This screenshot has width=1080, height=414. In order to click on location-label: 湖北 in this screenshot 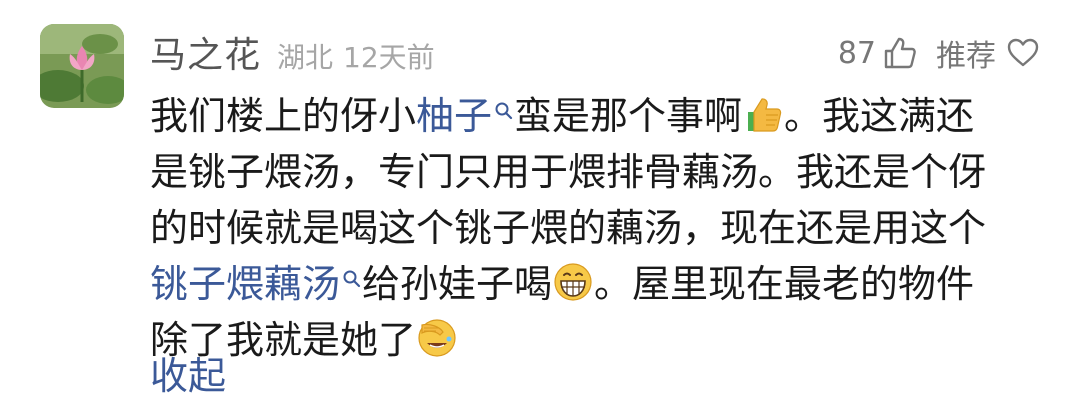, I will do `click(305, 57)`.